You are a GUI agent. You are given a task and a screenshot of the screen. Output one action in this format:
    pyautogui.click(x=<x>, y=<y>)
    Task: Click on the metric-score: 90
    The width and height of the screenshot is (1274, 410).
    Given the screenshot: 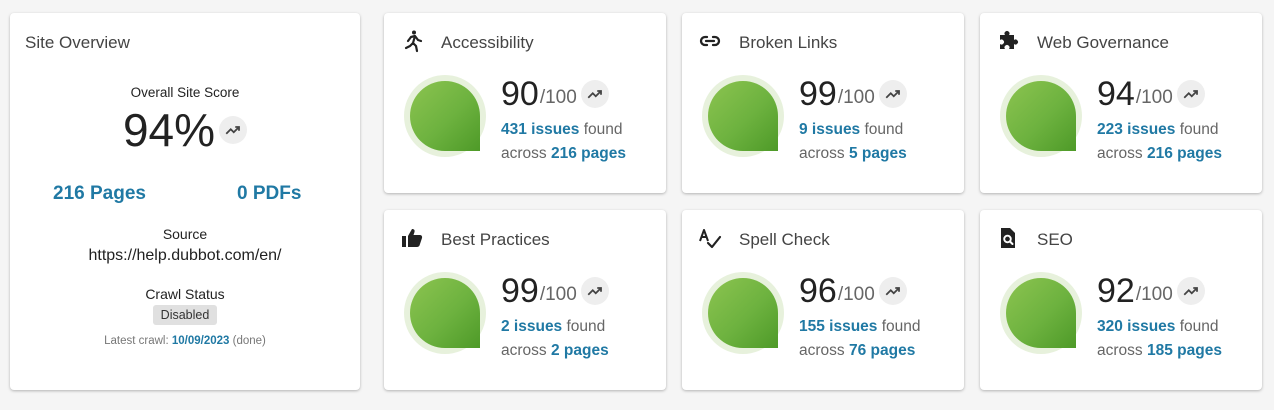 What is the action you would take?
    pyautogui.click(x=520, y=94)
    